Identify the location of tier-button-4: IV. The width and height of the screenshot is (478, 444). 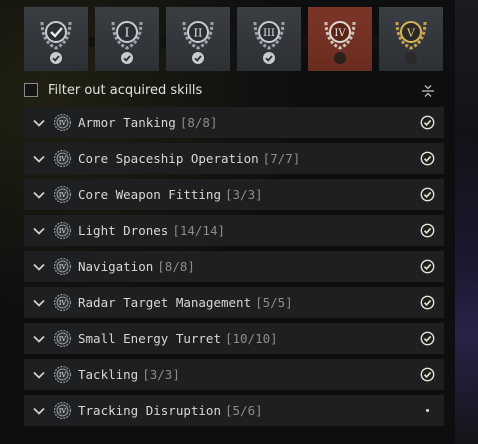
(340, 39).